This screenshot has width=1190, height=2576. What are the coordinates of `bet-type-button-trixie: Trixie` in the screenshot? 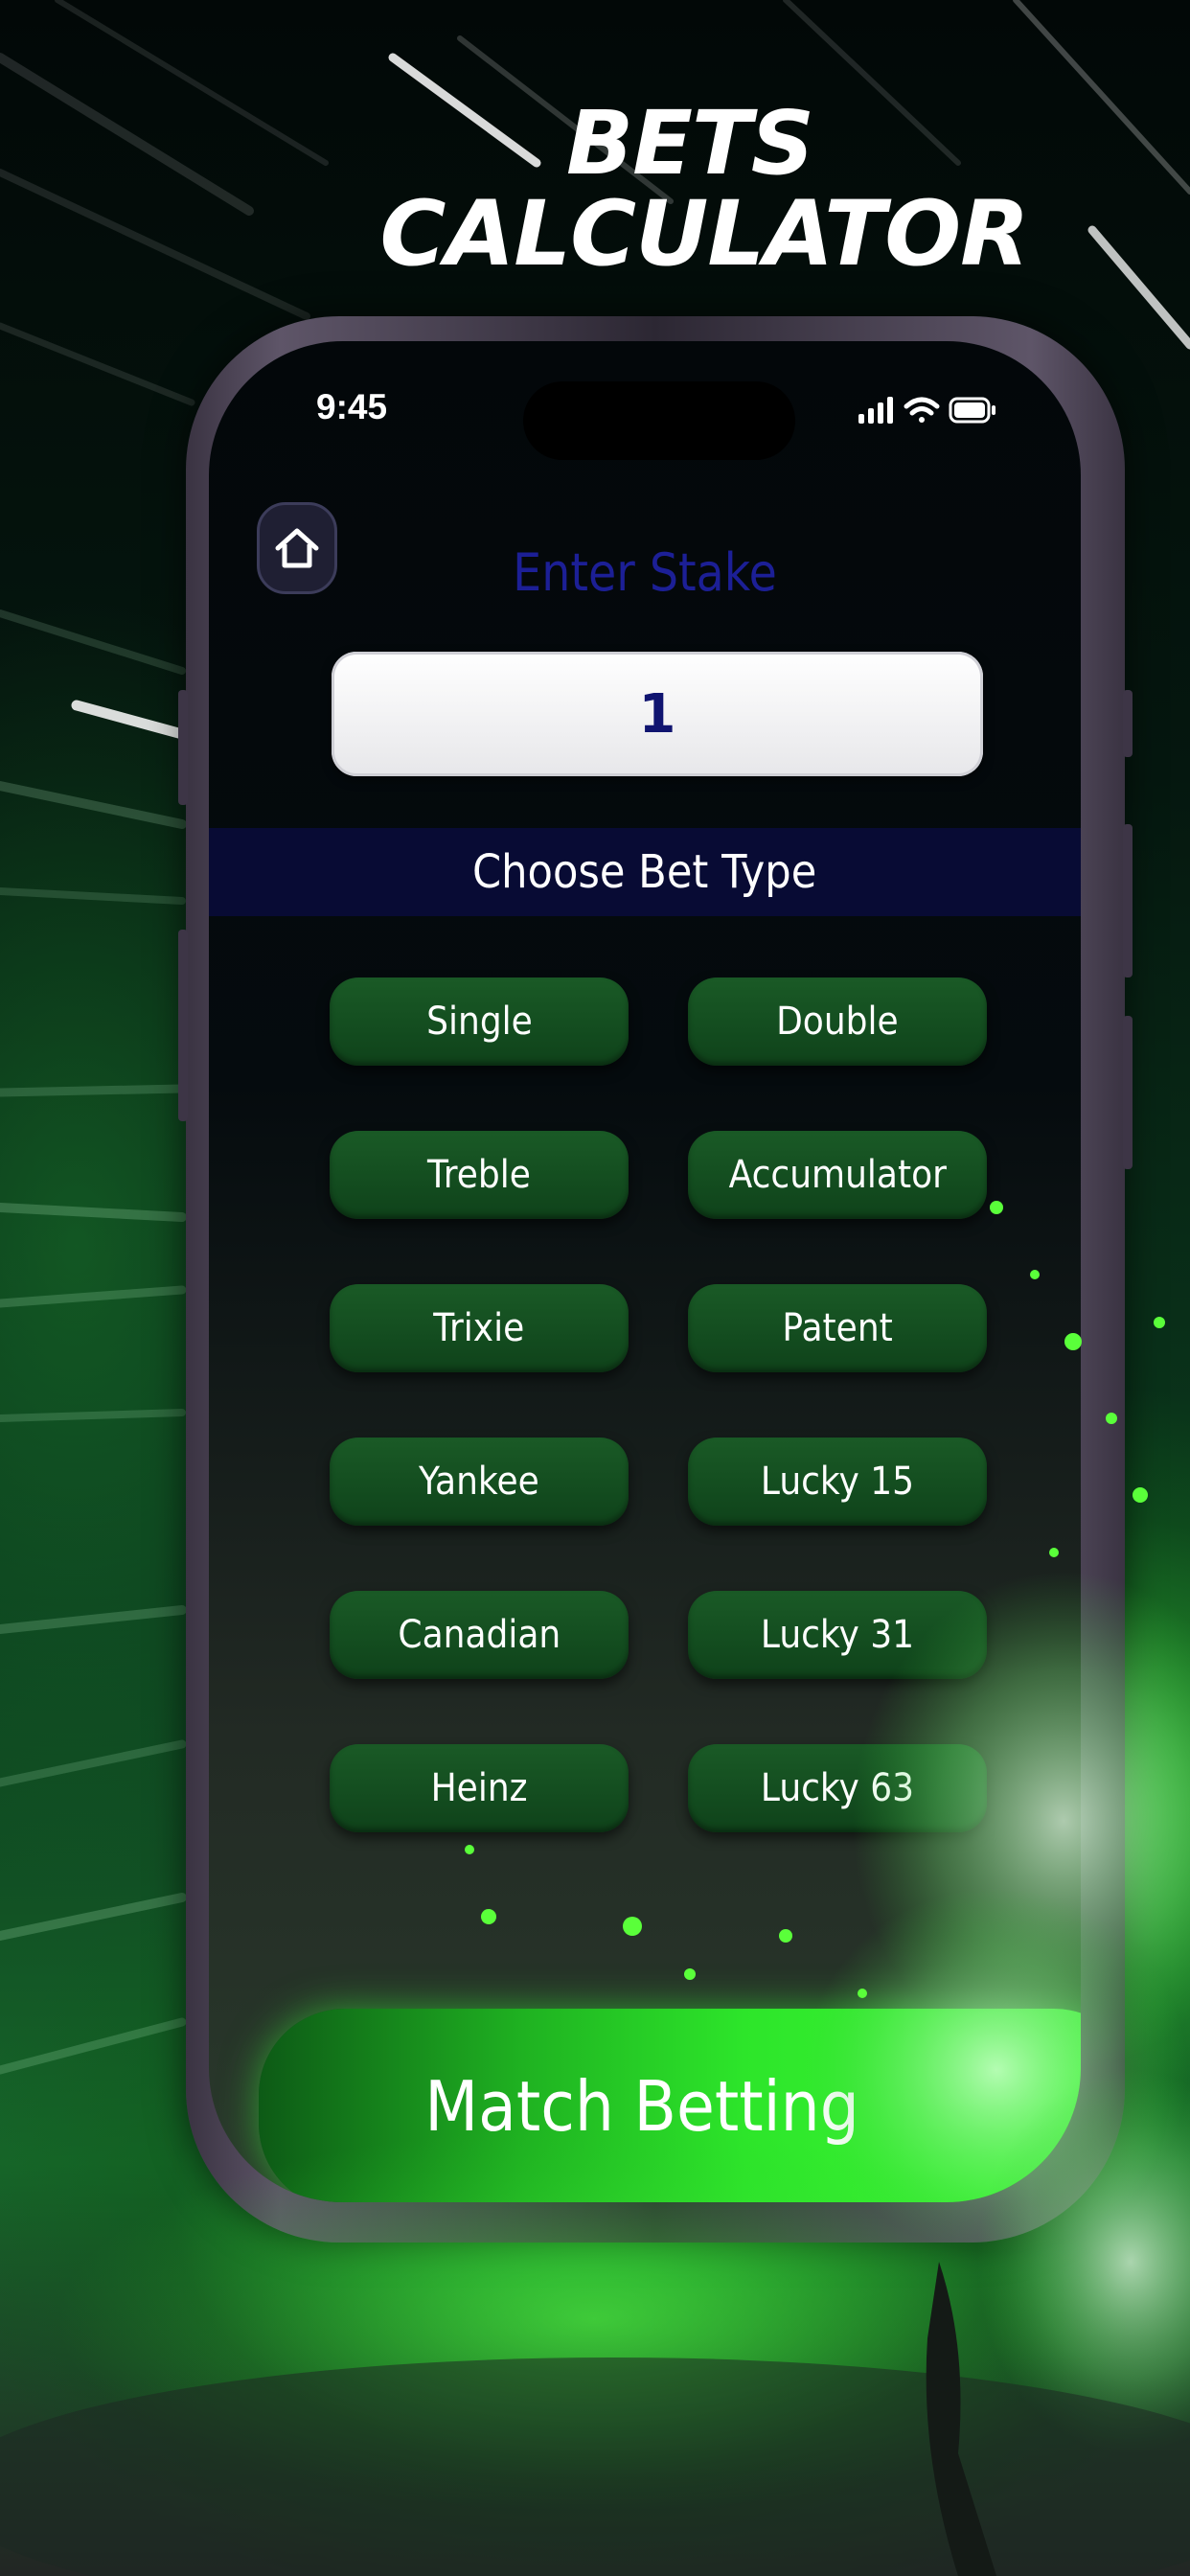 It's located at (480, 1328).